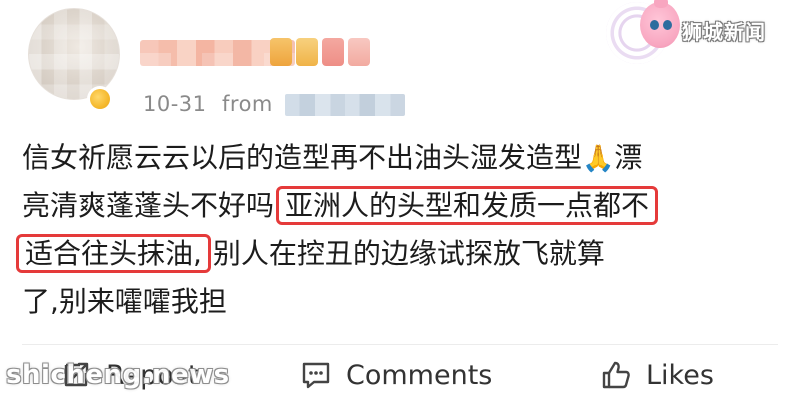 This screenshot has height=405, width=800. What do you see at coordinates (175, 104) in the screenshot?
I see `post-timestamp: 10-31` at bounding box center [175, 104].